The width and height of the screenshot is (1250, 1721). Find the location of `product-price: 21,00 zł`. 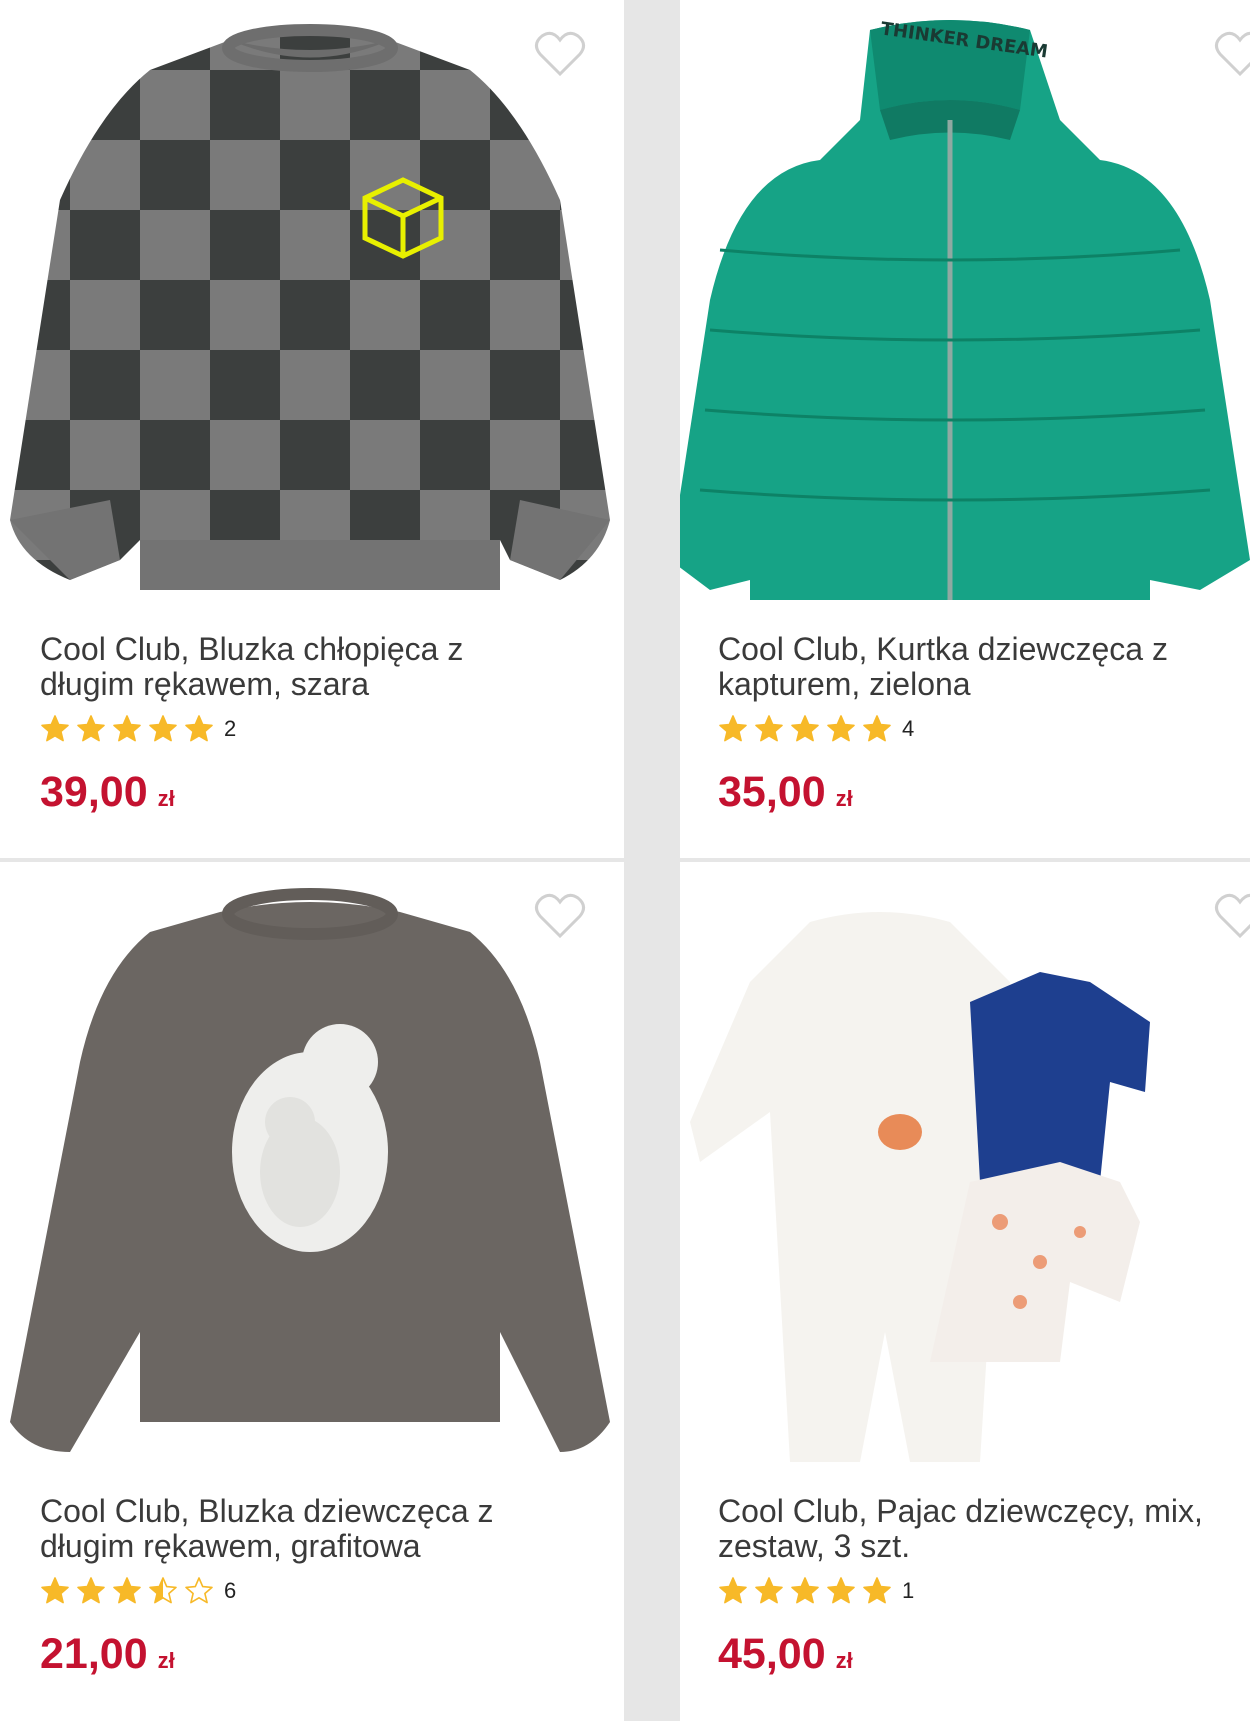

product-price: 21,00 zł is located at coordinates (107, 1654).